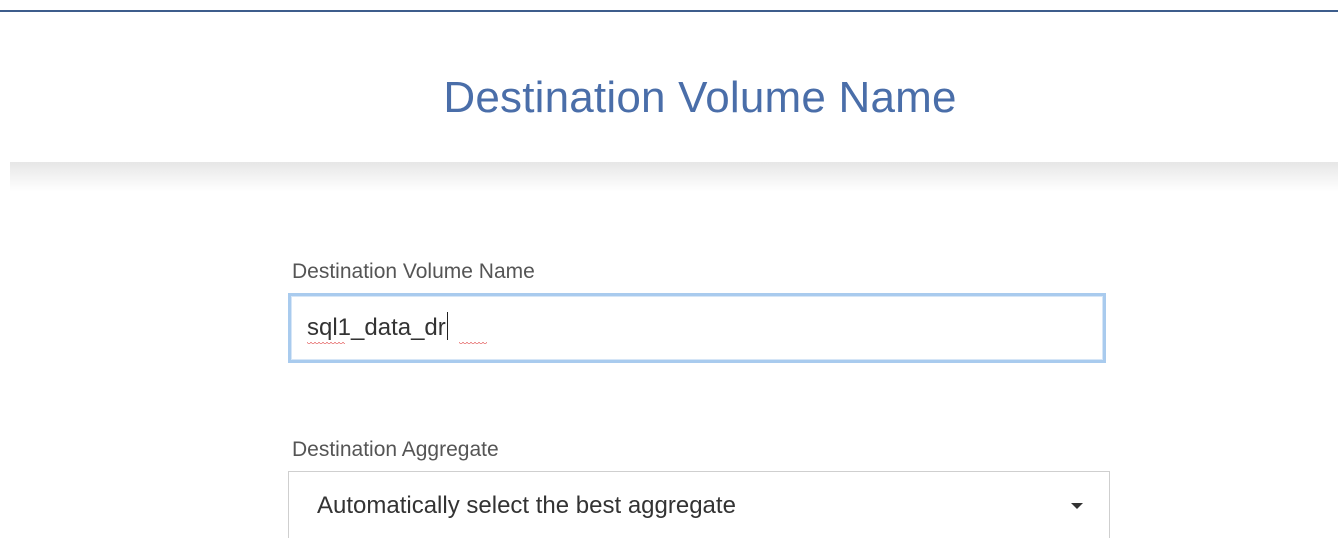  Describe the element at coordinates (700, 97) in the screenshot. I see `page-title: Destination Volume Name` at that location.